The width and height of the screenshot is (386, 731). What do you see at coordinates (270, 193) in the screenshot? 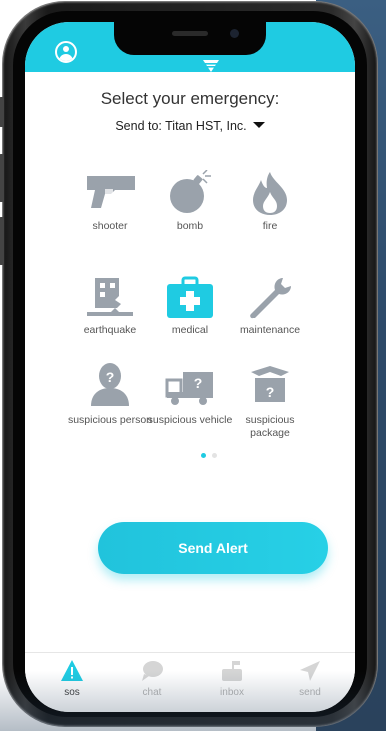
I see `fire-icon` at bounding box center [270, 193].